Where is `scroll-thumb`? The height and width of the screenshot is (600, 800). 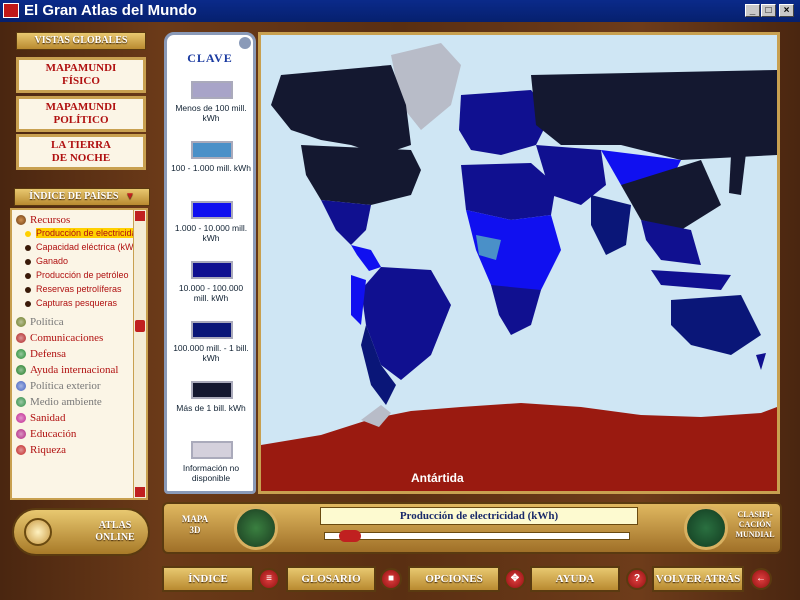 scroll-thumb is located at coordinates (140, 326).